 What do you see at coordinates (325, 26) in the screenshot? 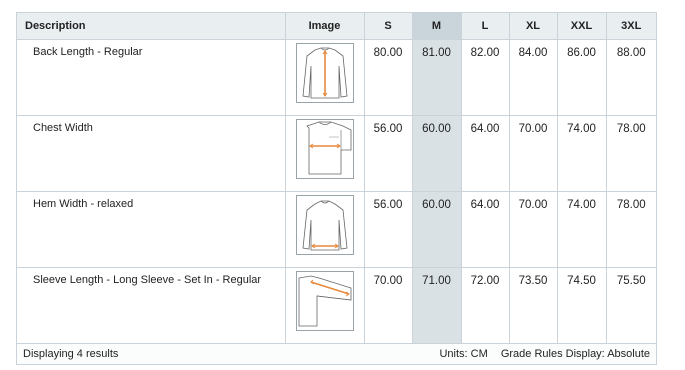
I see `header-image: Image` at bounding box center [325, 26].